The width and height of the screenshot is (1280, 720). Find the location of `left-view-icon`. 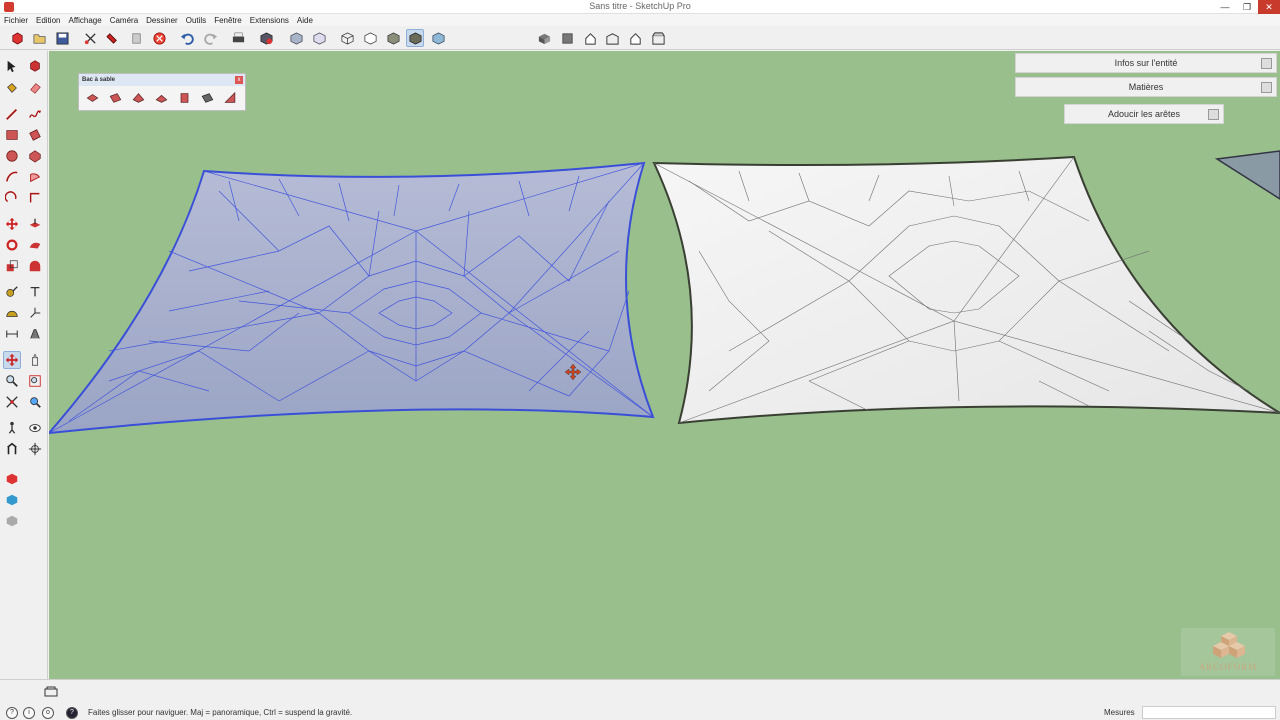

left-view-icon is located at coordinates (658, 38).